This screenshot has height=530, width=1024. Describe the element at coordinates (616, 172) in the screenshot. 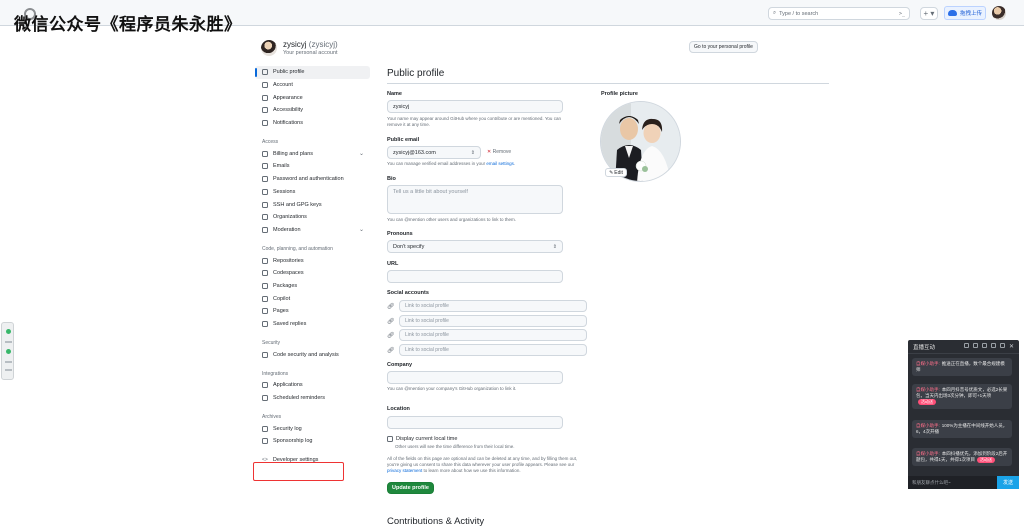

I see `edit-picture-button: ✎ Edit` at that location.